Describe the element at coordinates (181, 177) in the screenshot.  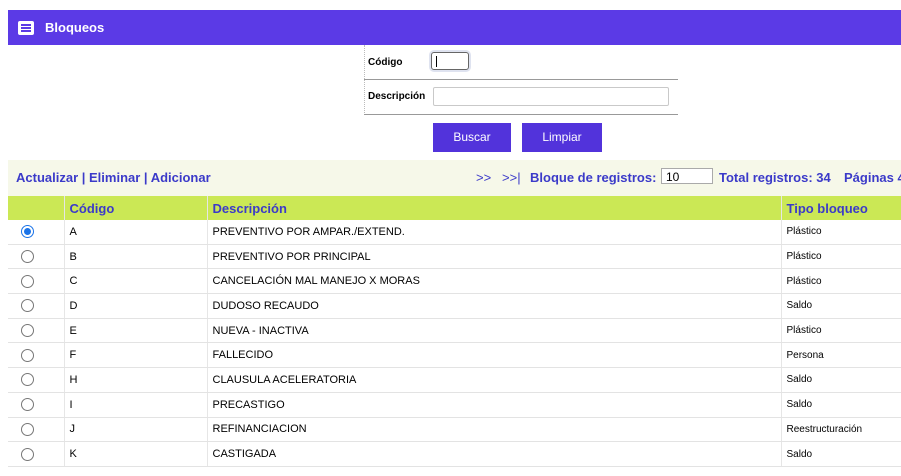
I see `adicionar-link: Adicionar` at that location.